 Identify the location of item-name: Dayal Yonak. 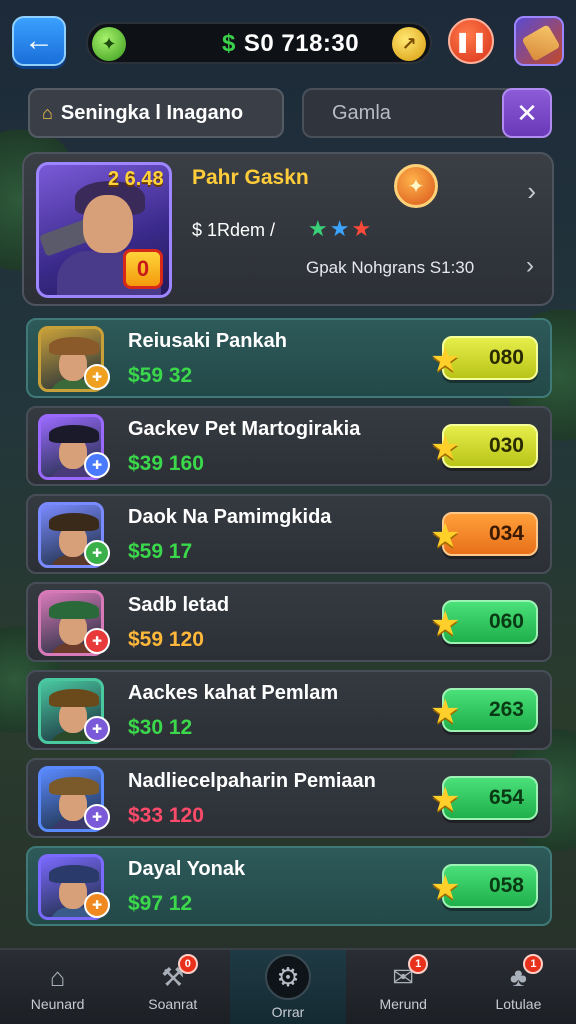
(187, 869).